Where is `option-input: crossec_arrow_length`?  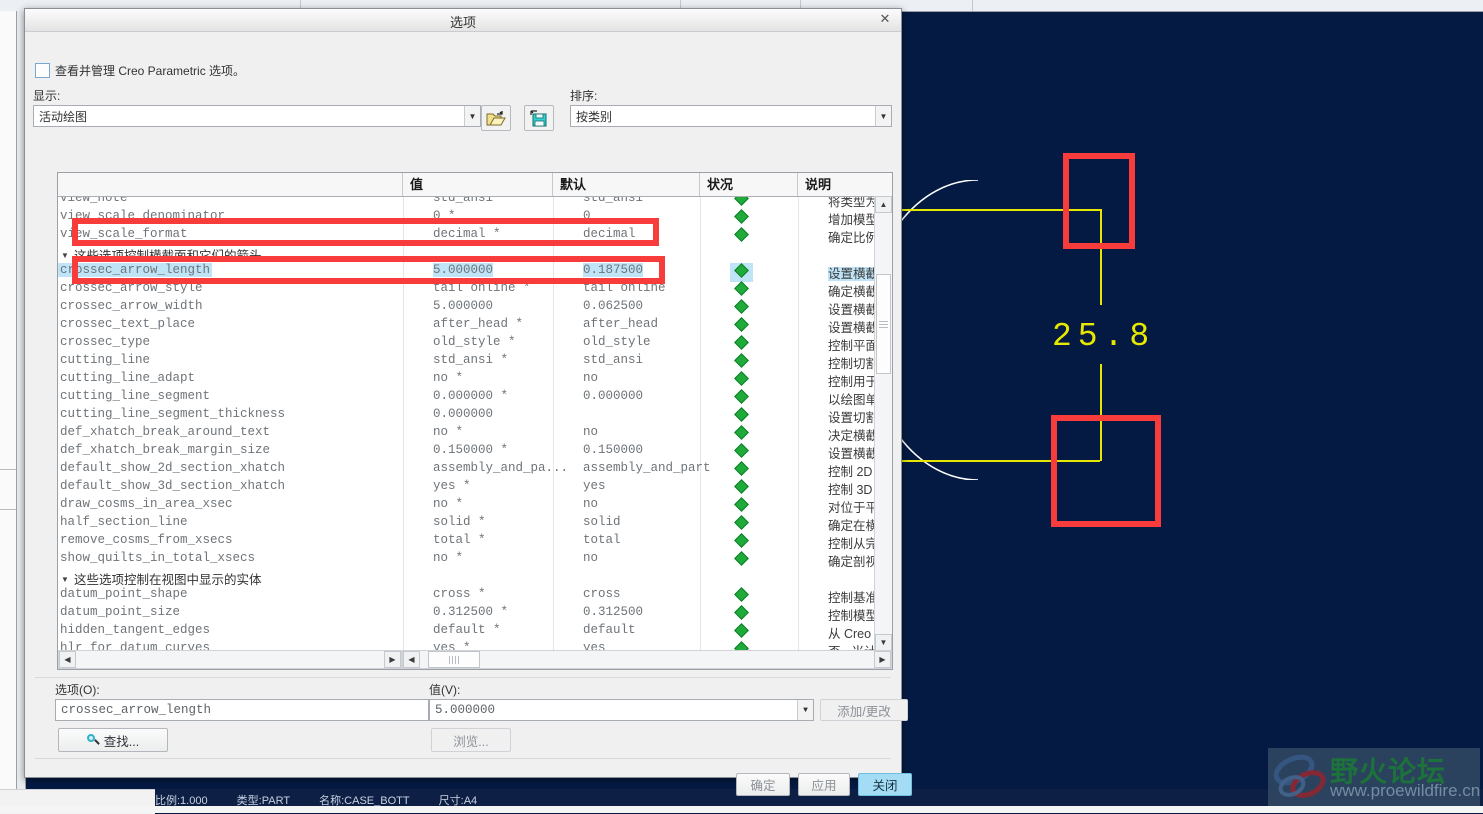 option-input: crossec_arrow_length is located at coordinates (242, 710).